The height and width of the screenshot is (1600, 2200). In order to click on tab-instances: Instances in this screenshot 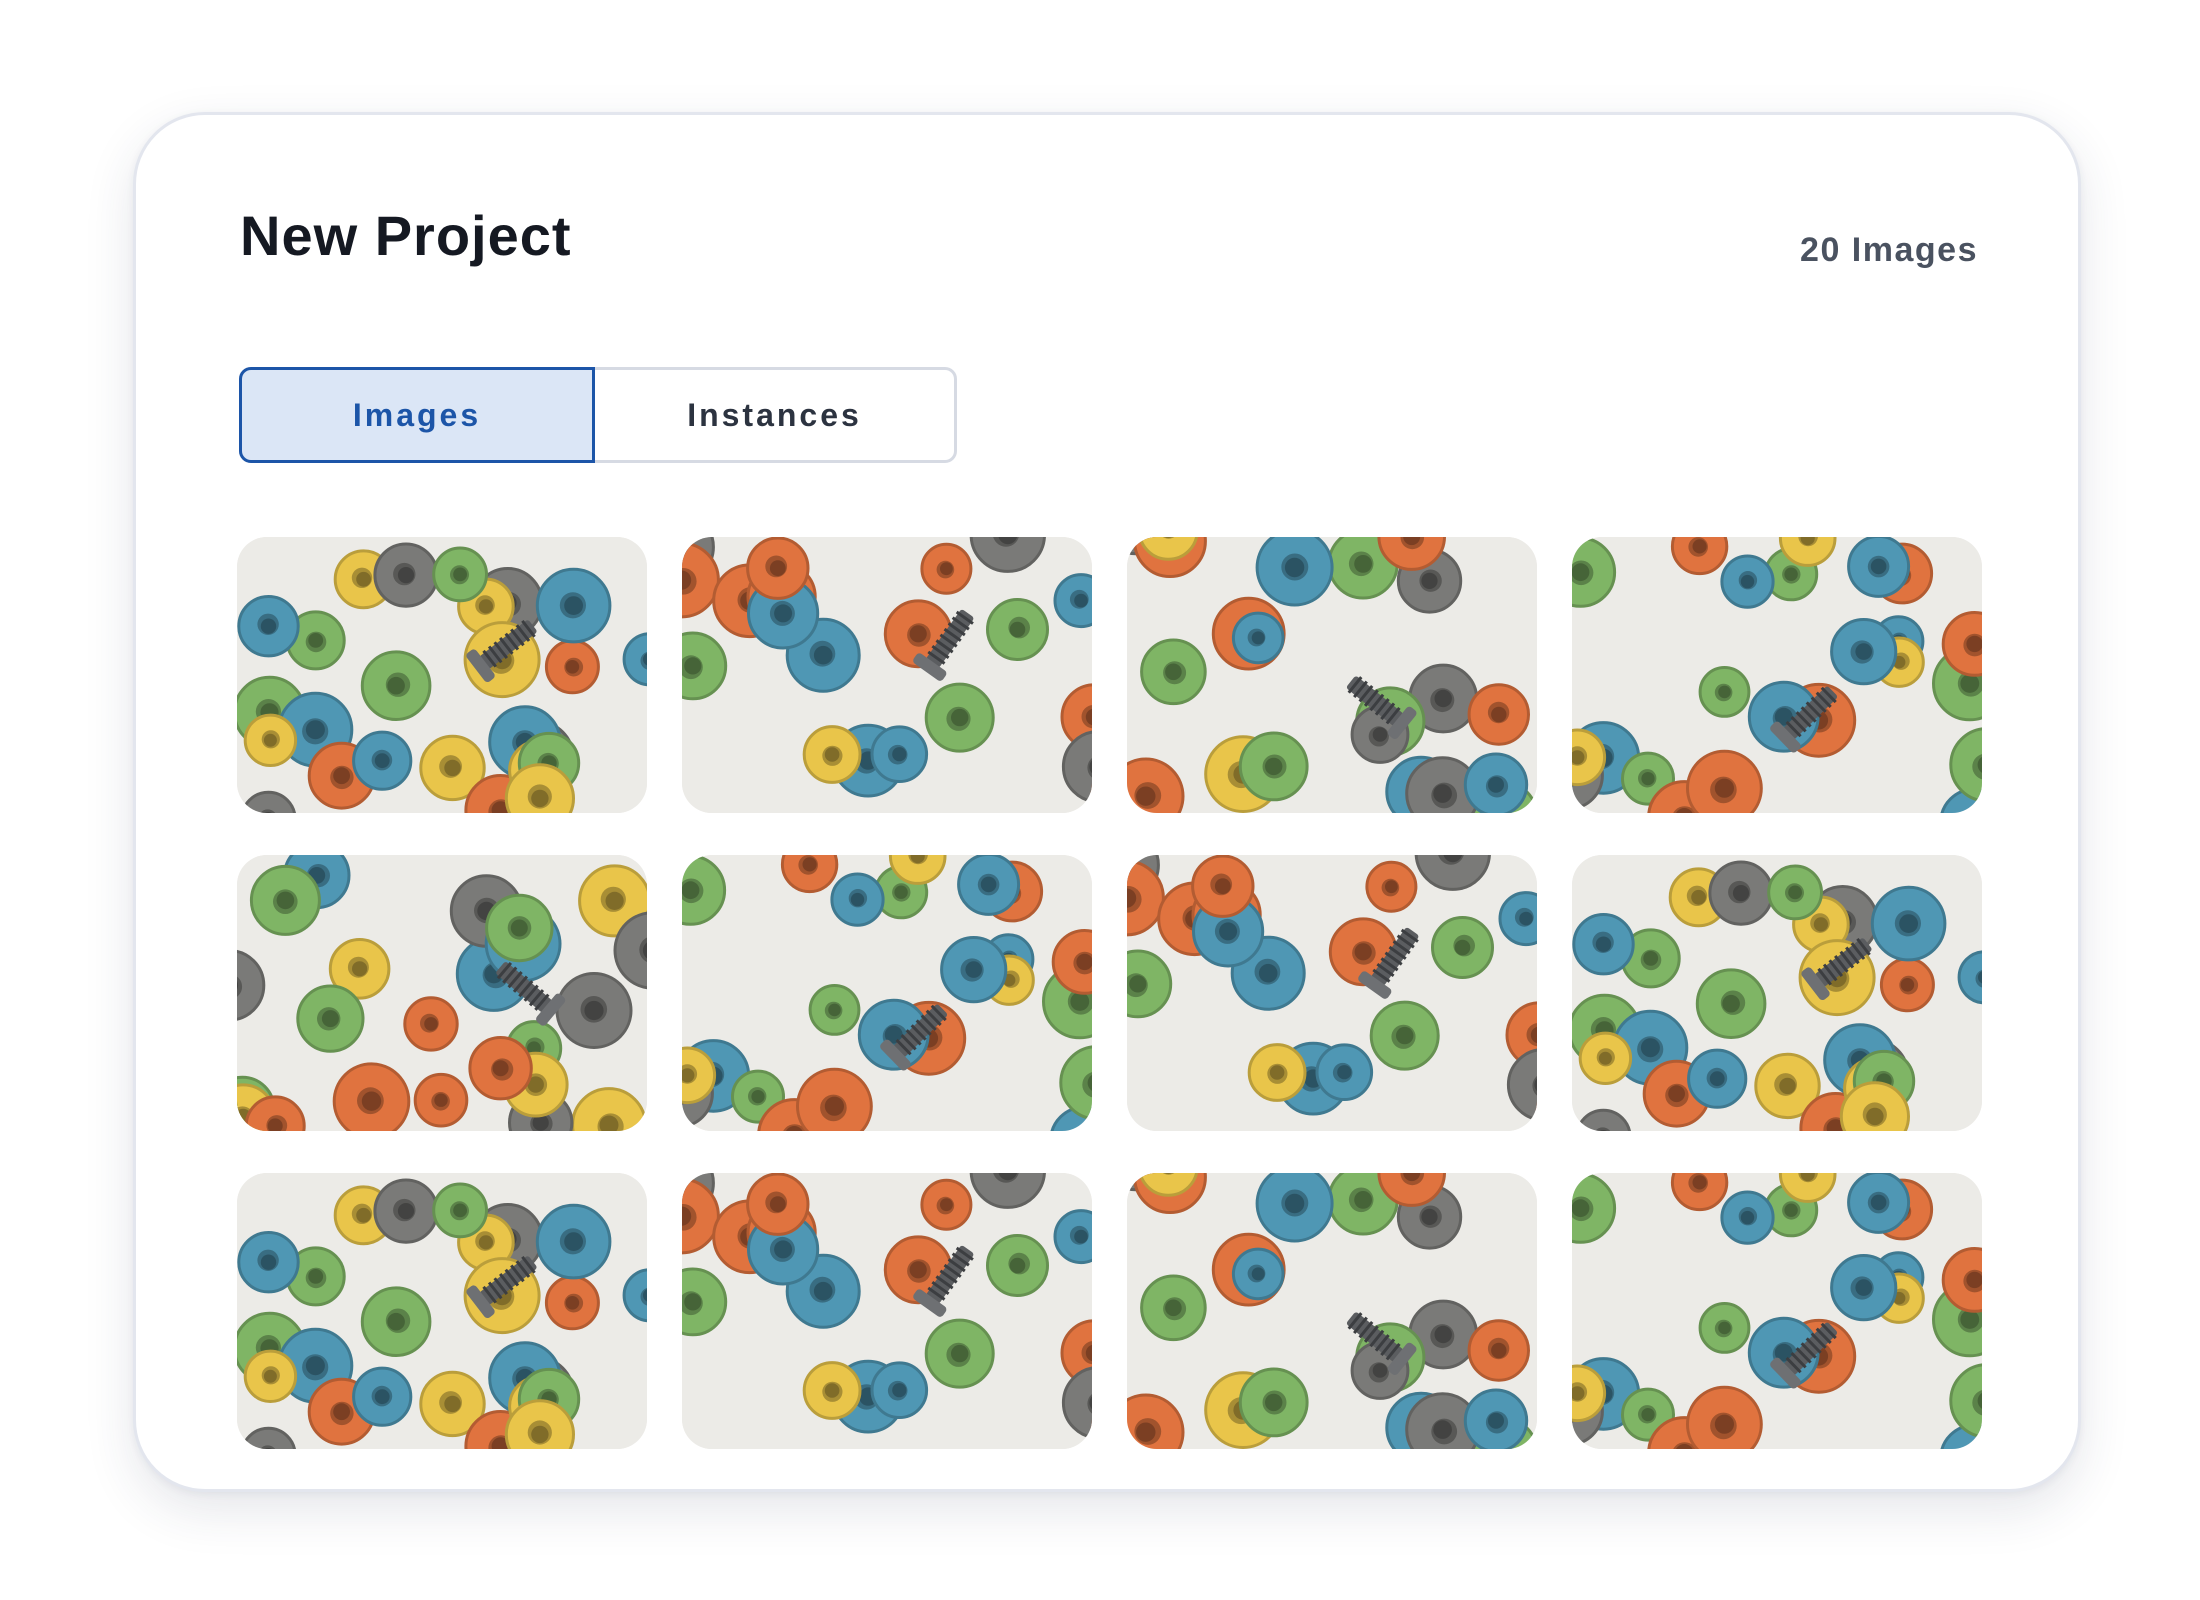, I will do `click(774, 415)`.